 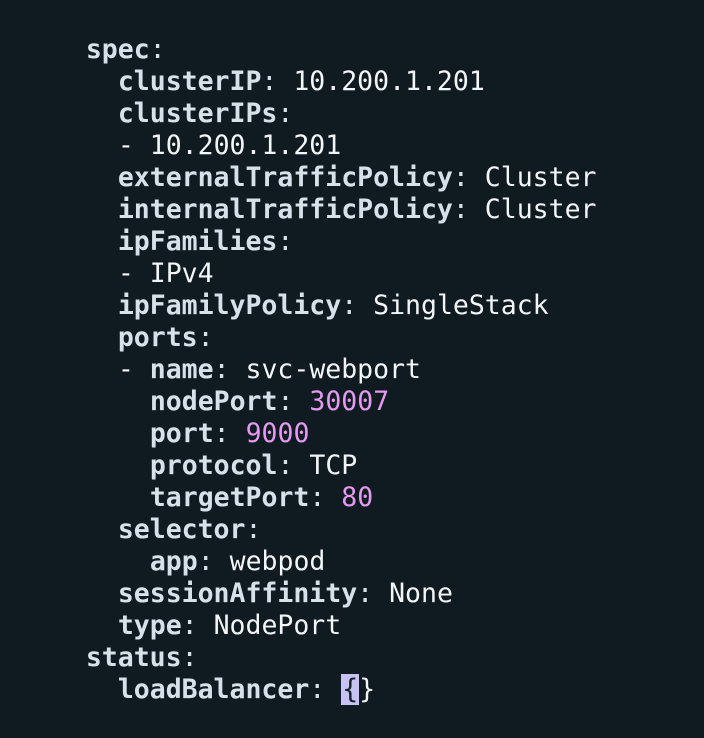 What do you see at coordinates (285, 177) in the screenshot?
I see `yaml-key-externaltrafficpolicy: externalTrafficPolicy` at bounding box center [285, 177].